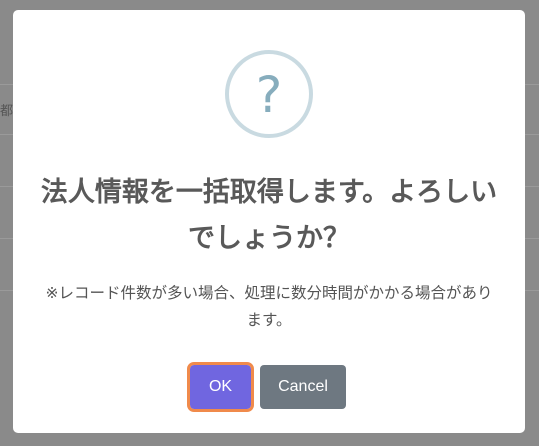  What do you see at coordinates (220, 387) in the screenshot?
I see `ok-button: OK` at bounding box center [220, 387].